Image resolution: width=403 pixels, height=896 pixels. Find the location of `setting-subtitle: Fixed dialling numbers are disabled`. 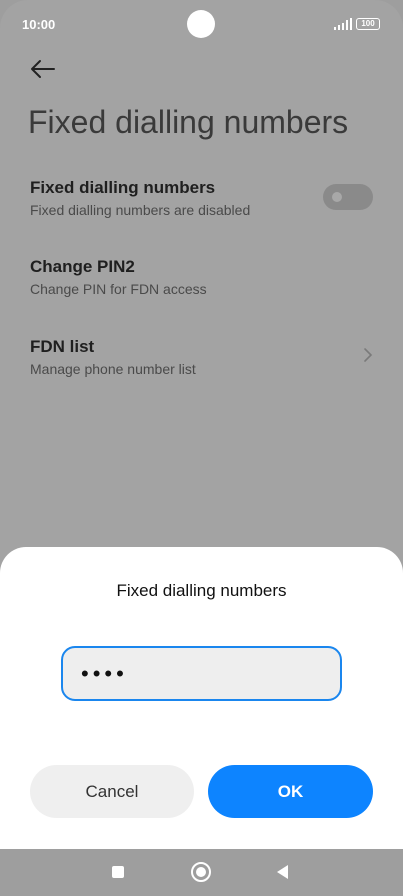

setting-subtitle: Fixed dialling numbers are disabled is located at coordinates (140, 210).